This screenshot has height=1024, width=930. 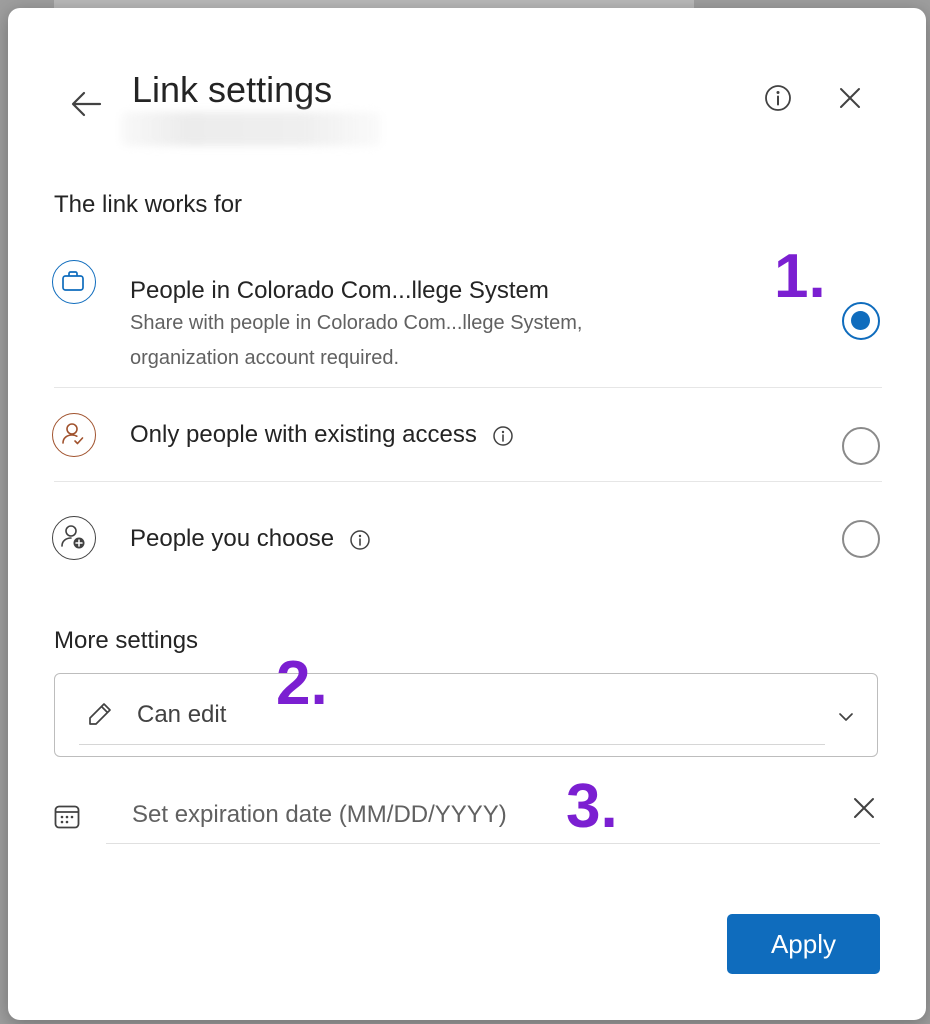 What do you see at coordinates (182, 714) in the screenshot?
I see `permission-value: Can edit` at bounding box center [182, 714].